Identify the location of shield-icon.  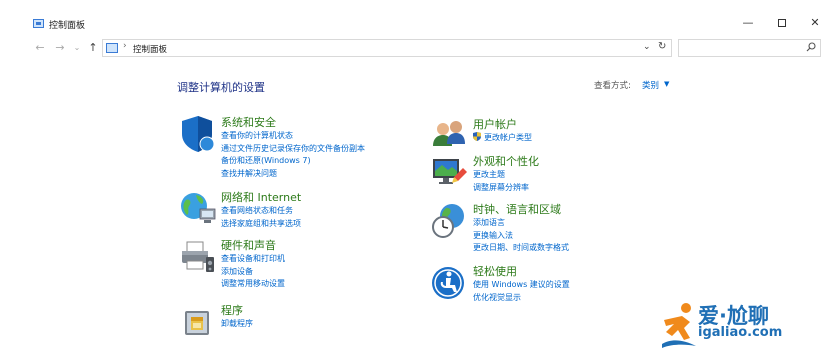
(198, 134).